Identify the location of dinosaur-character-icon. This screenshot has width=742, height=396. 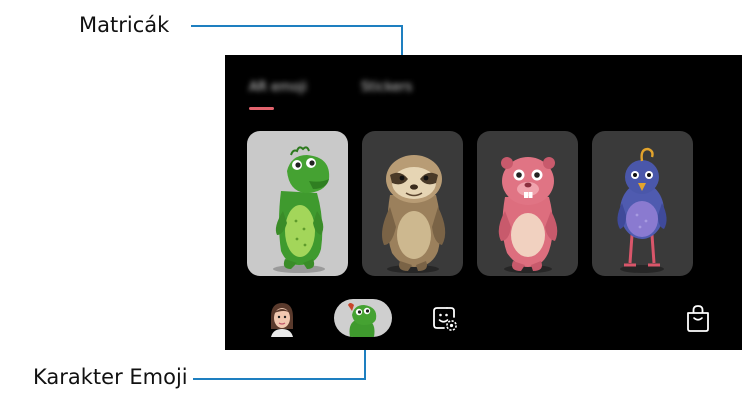
(301, 209).